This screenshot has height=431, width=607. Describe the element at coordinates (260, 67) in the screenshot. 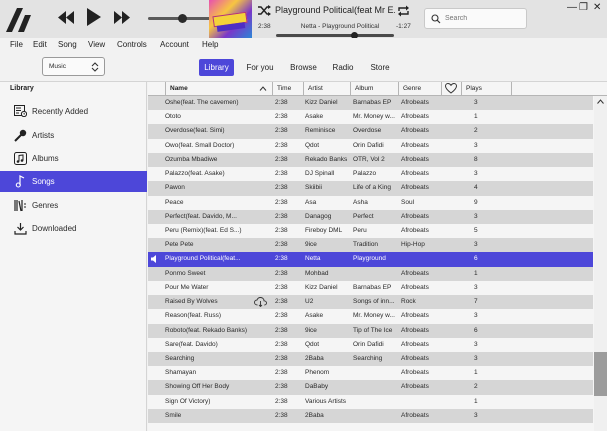

I see `tab-for-you: For you` at that location.